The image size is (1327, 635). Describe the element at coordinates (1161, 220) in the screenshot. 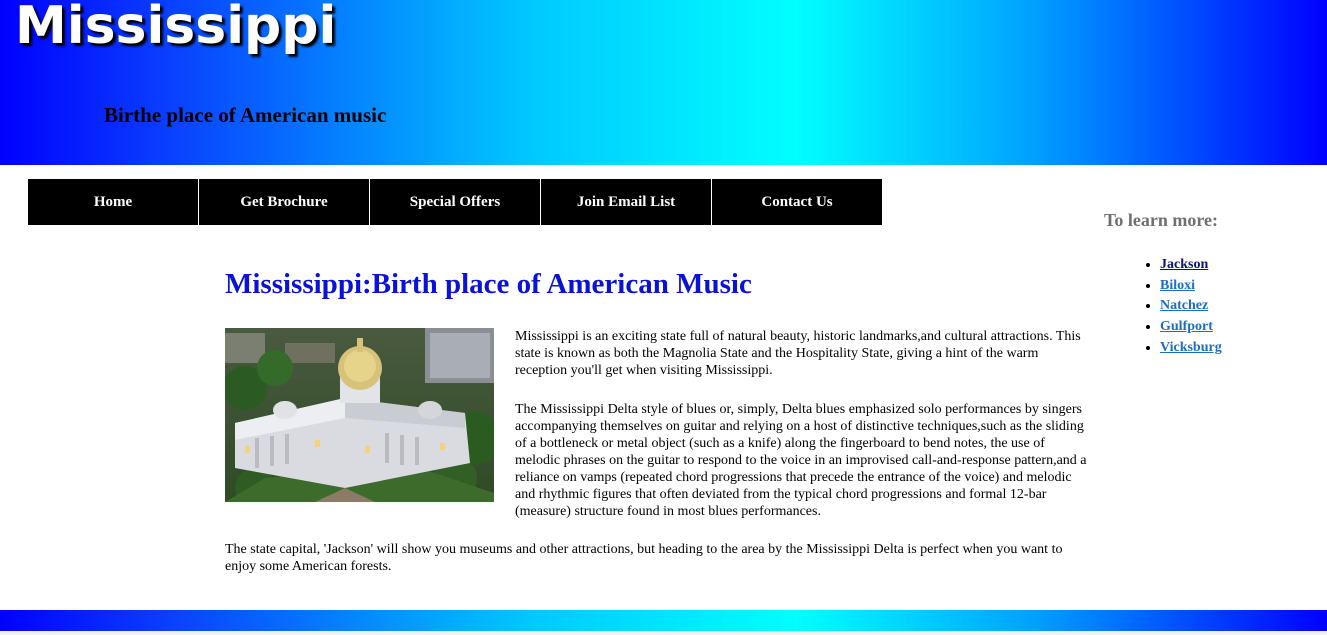

I see `learn-more-heading: To learn more:` at that location.